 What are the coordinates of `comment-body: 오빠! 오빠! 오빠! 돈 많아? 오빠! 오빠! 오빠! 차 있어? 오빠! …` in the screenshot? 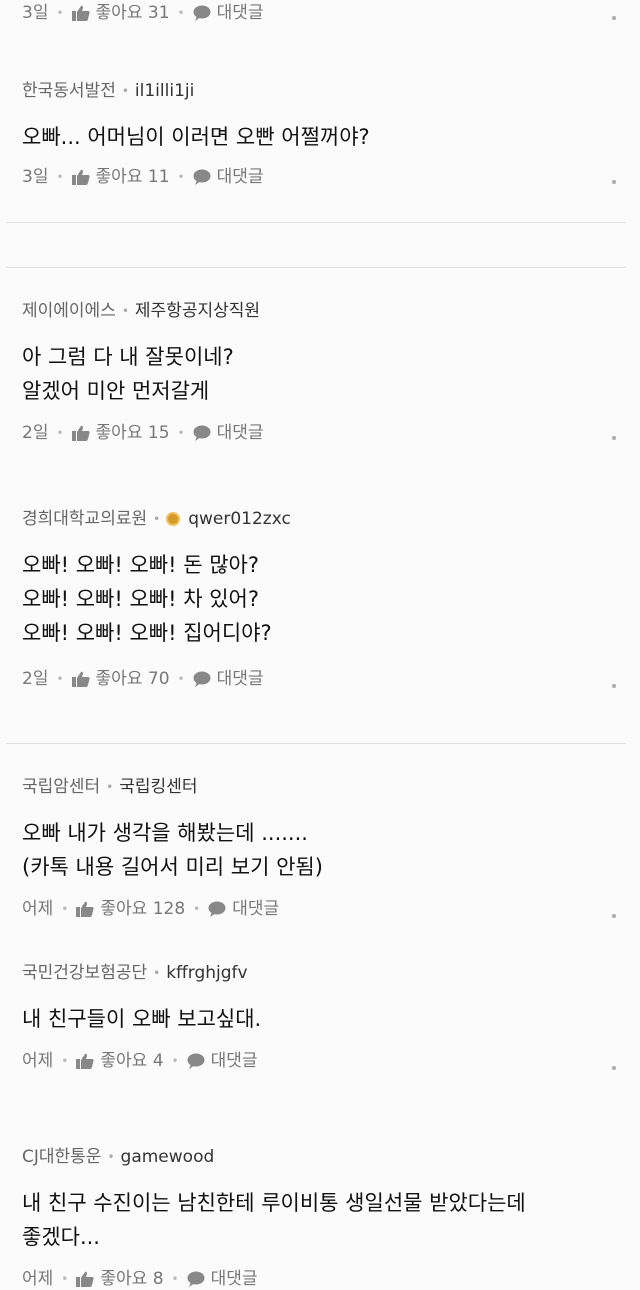 It's located at (147, 599).